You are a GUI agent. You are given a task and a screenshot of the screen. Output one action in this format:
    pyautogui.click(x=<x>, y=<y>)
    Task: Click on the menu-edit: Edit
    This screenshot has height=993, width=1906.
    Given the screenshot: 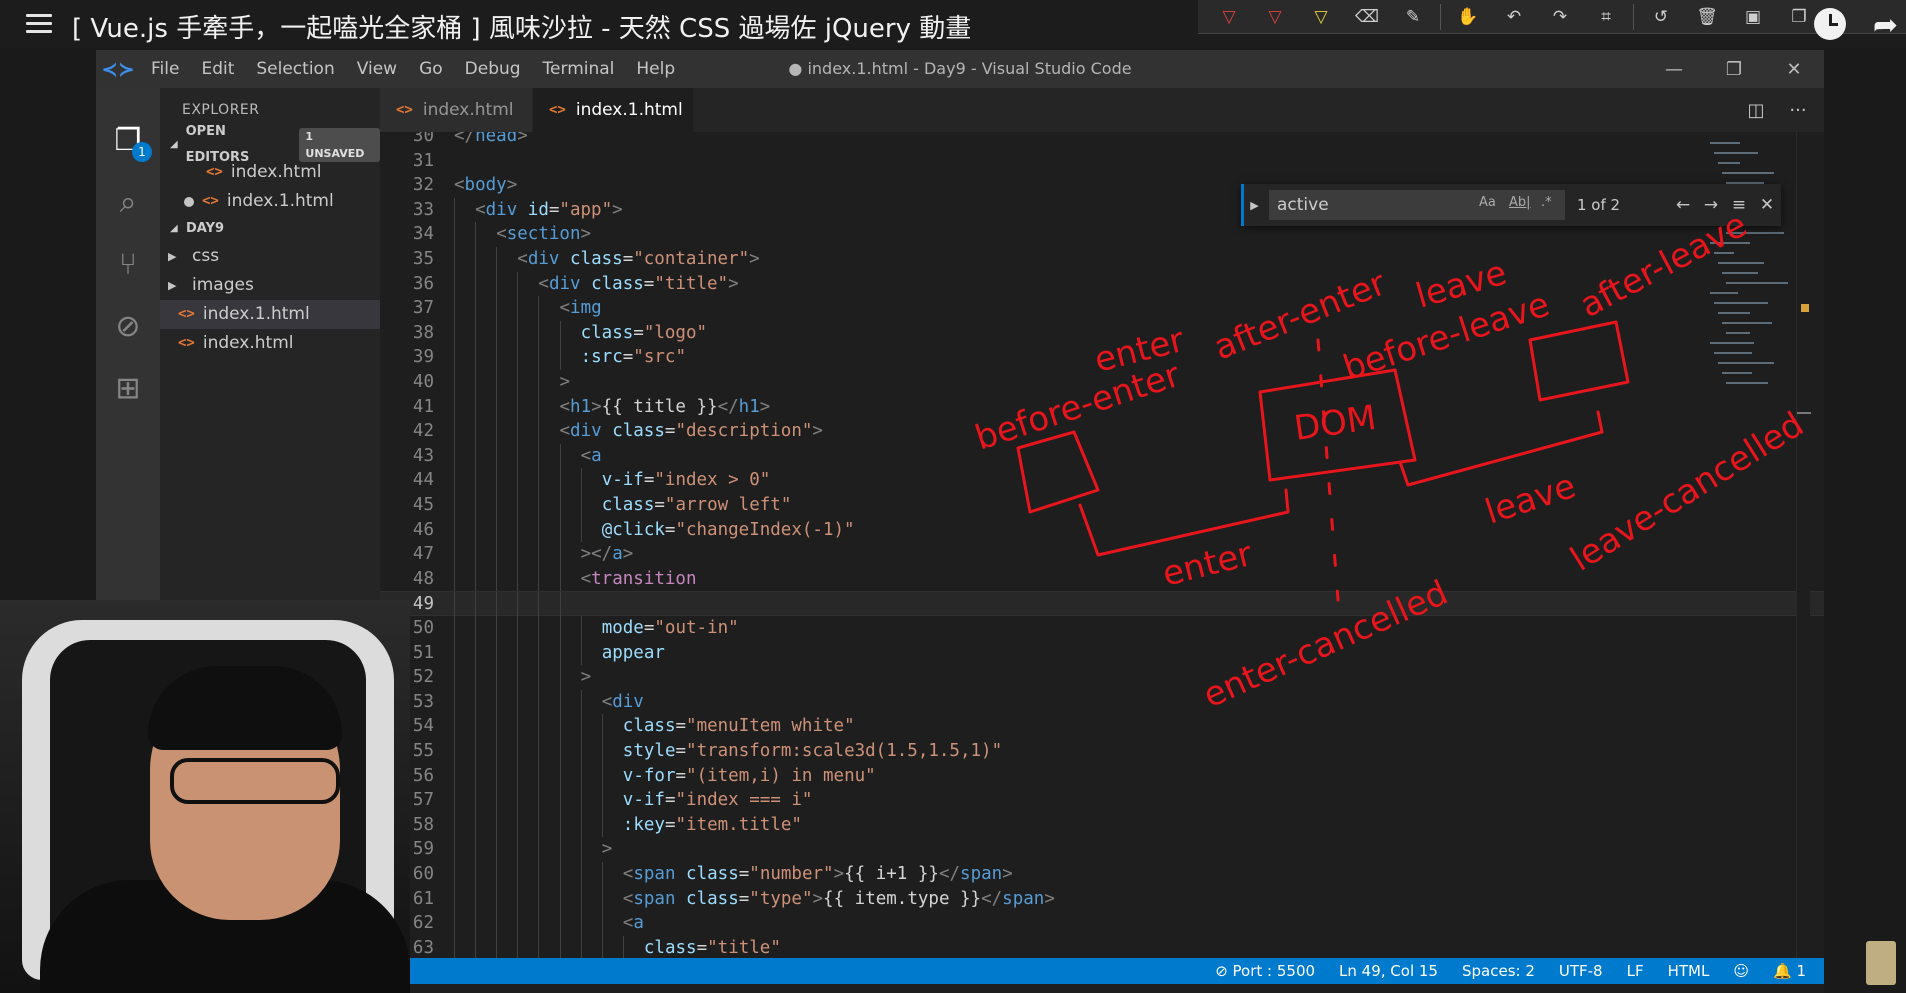 What is the action you would take?
    pyautogui.click(x=217, y=69)
    